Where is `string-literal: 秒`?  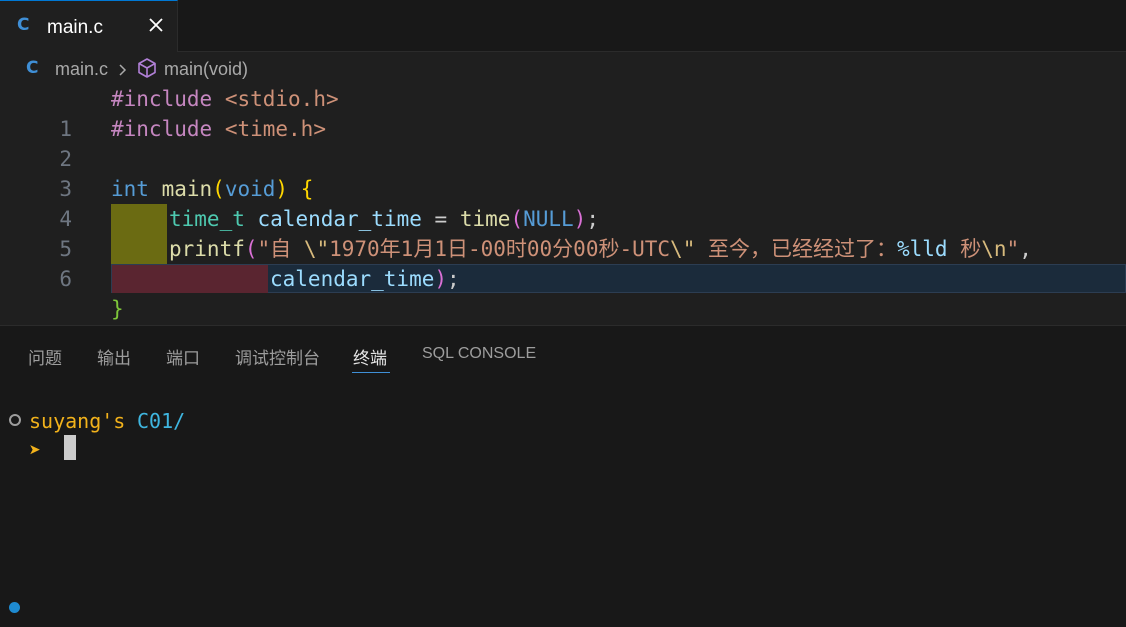
string-literal: 秒 is located at coordinates (964, 249).